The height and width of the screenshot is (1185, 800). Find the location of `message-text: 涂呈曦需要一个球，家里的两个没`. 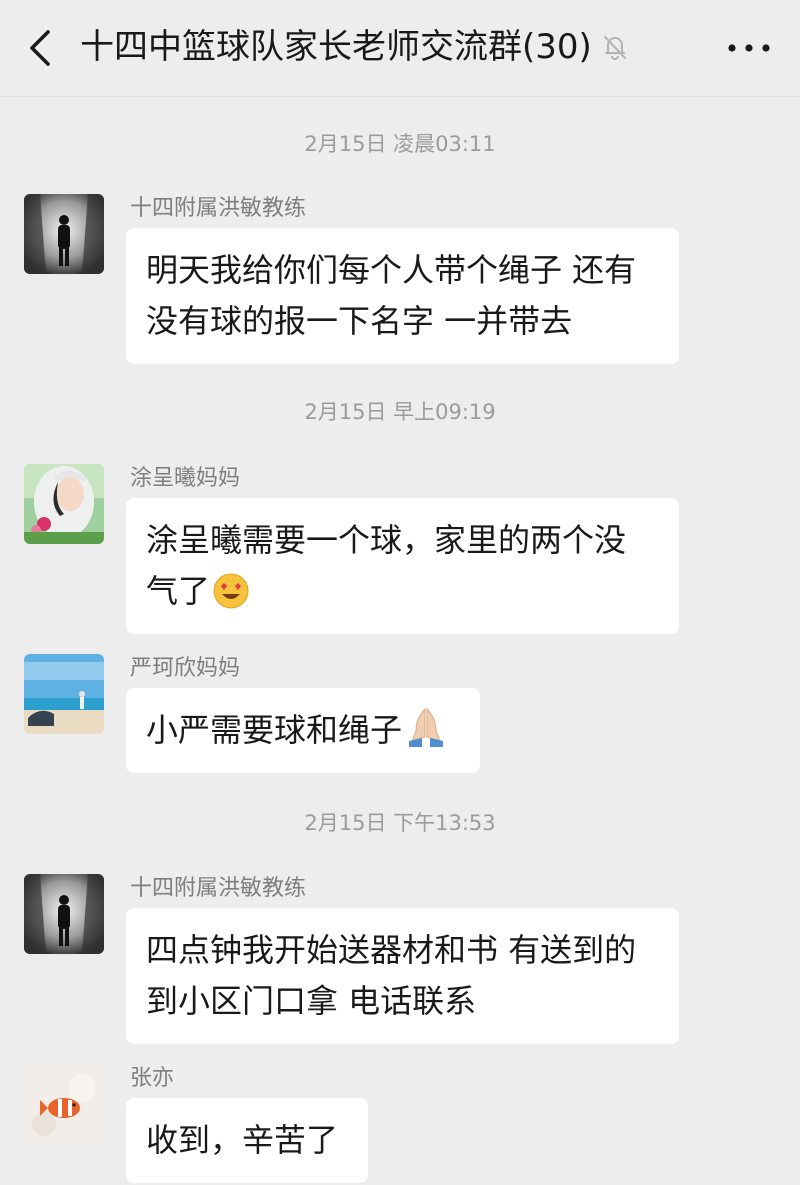

message-text: 涂呈曦需要一个球，家里的两个没 is located at coordinates (386, 540).